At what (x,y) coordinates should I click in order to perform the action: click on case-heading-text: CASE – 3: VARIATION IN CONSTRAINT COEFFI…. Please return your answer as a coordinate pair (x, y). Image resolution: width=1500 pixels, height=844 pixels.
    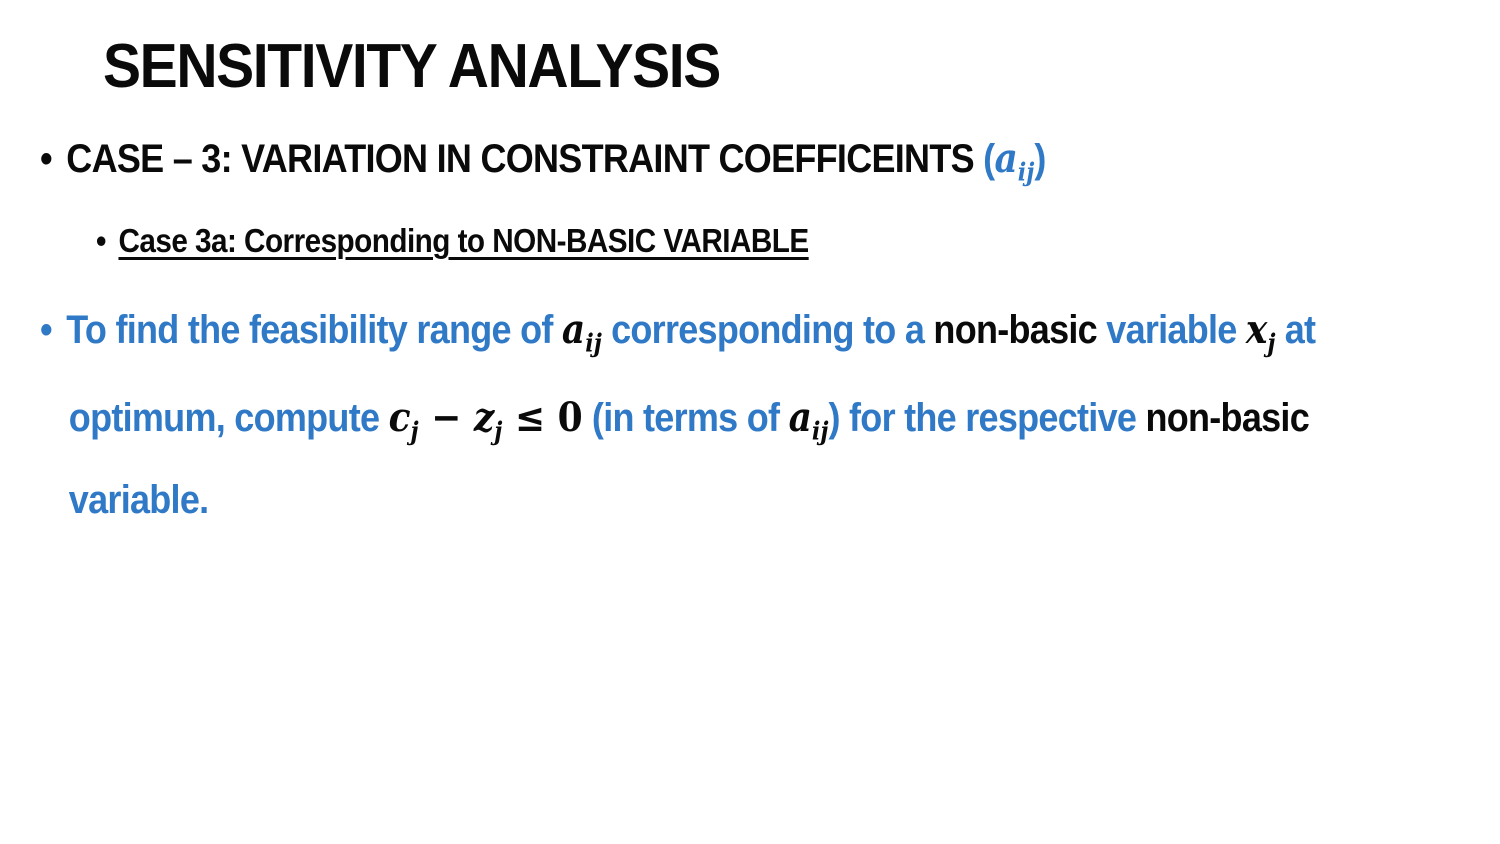
    Looking at the image, I should click on (525, 159).